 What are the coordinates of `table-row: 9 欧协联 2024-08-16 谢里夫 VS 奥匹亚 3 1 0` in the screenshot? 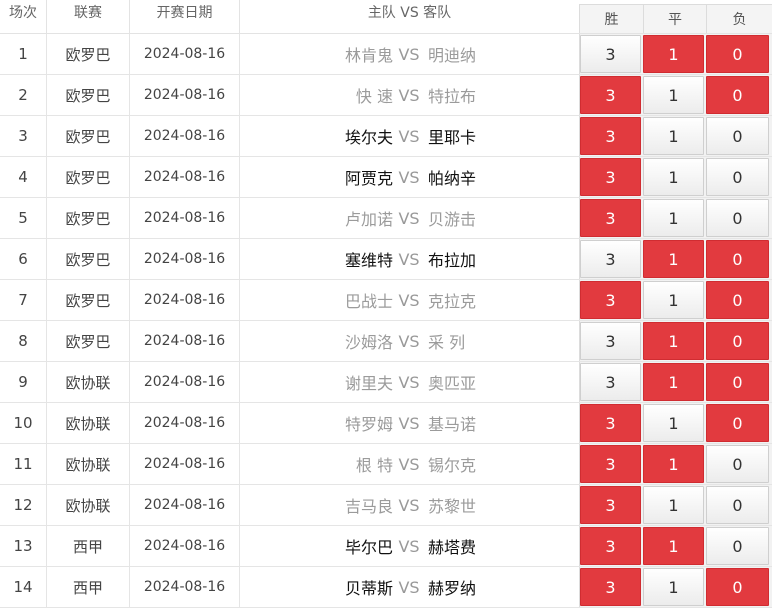 It's located at (386, 382).